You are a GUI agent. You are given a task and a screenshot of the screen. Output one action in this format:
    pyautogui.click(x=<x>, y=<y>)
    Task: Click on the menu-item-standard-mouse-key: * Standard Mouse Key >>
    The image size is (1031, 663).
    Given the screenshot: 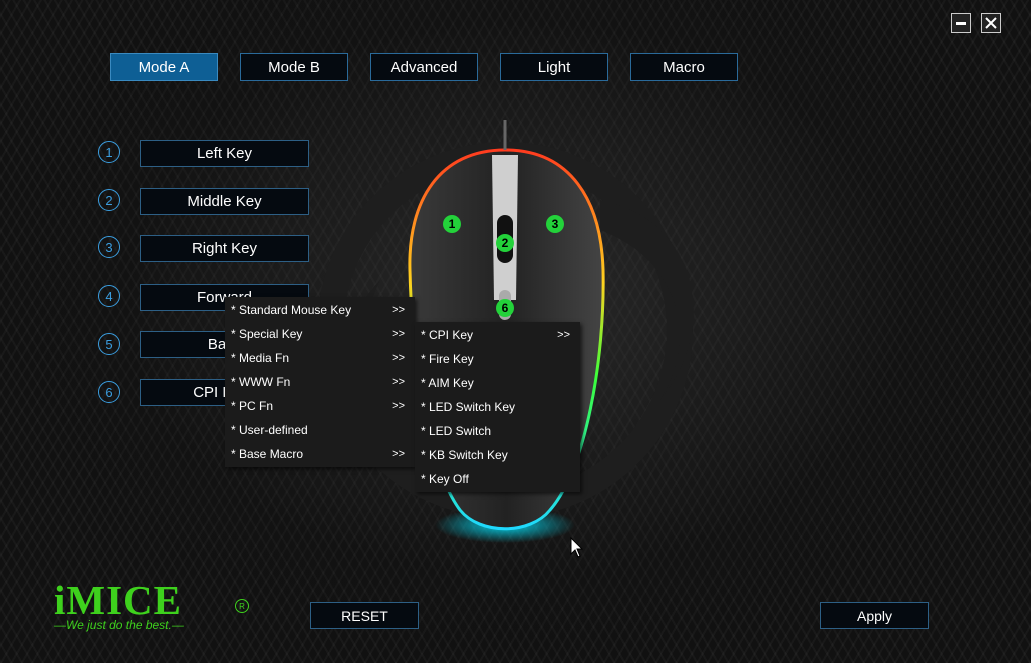 What is the action you would take?
    pyautogui.click(x=320, y=310)
    